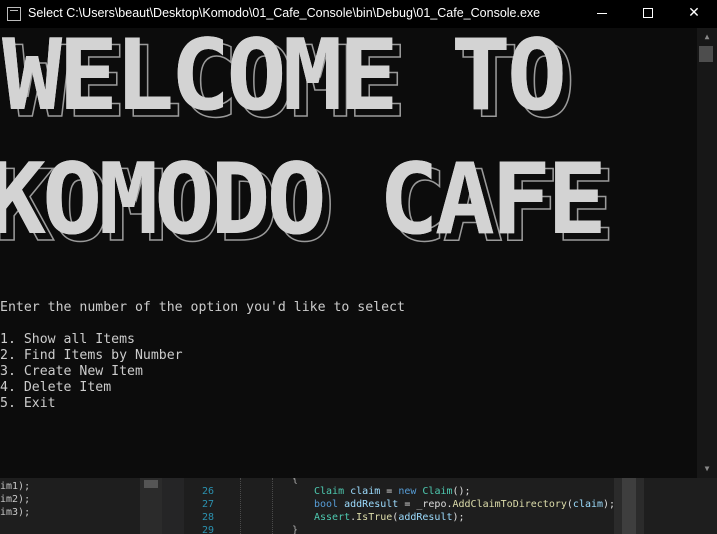 The width and height of the screenshot is (717, 534). What do you see at coordinates (15, 486) in the screenshot?
I see `code-line: im1);` at bounding box center [15, 486].